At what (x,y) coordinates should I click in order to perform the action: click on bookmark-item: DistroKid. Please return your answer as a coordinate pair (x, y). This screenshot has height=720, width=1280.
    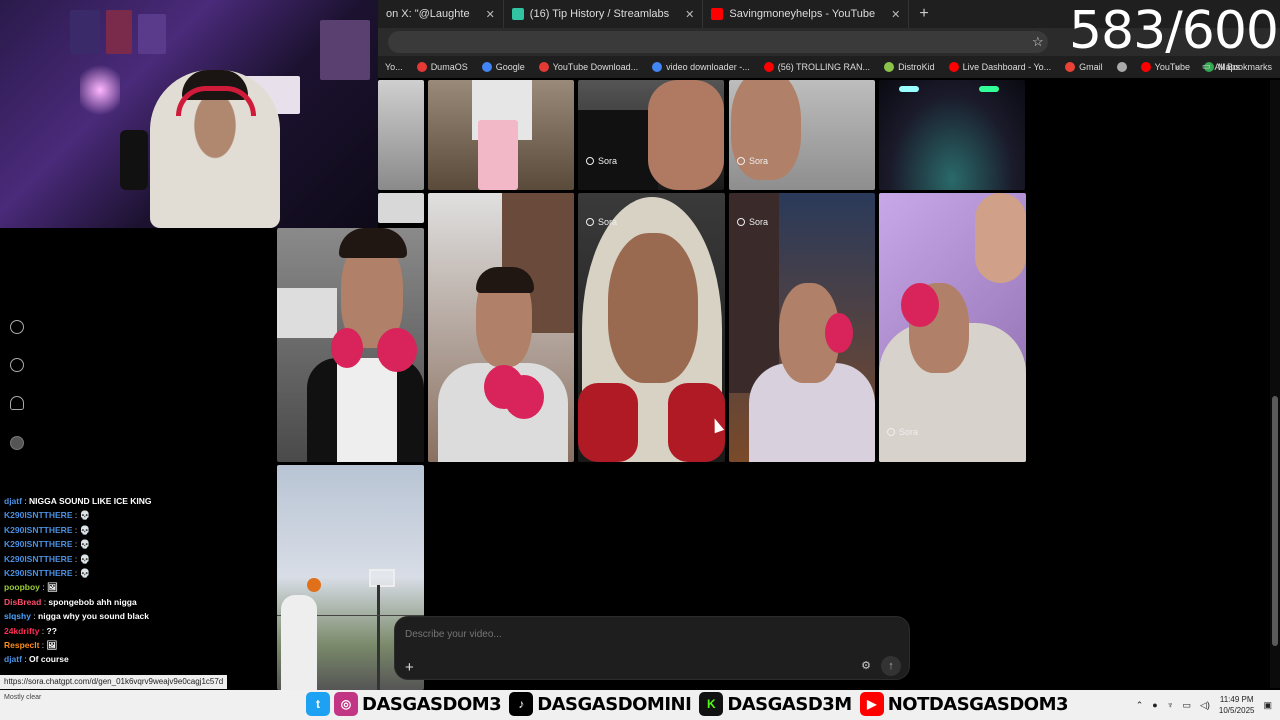
    Looking at the image, I should click on (909, 67).